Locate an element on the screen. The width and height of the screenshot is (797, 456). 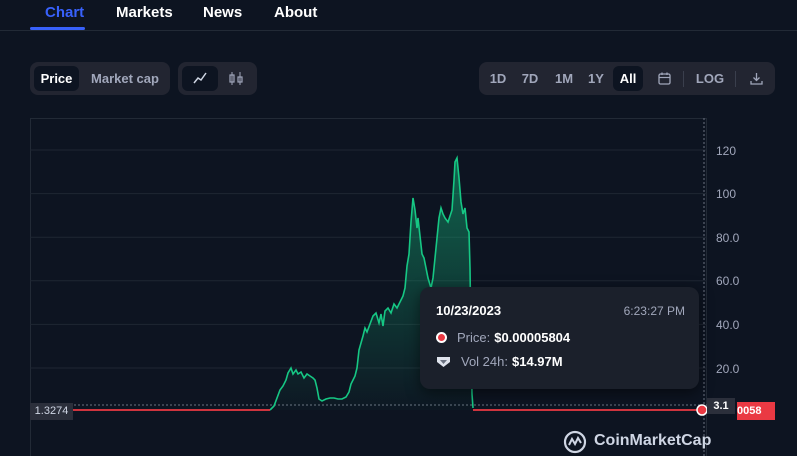
metric-toggle: Price Market cap is located at coordinates (100, 78).